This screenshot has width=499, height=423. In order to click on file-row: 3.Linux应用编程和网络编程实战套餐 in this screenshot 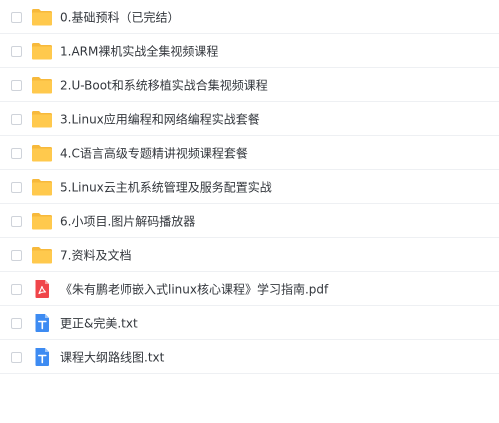, I will do `click(249, 119)`.